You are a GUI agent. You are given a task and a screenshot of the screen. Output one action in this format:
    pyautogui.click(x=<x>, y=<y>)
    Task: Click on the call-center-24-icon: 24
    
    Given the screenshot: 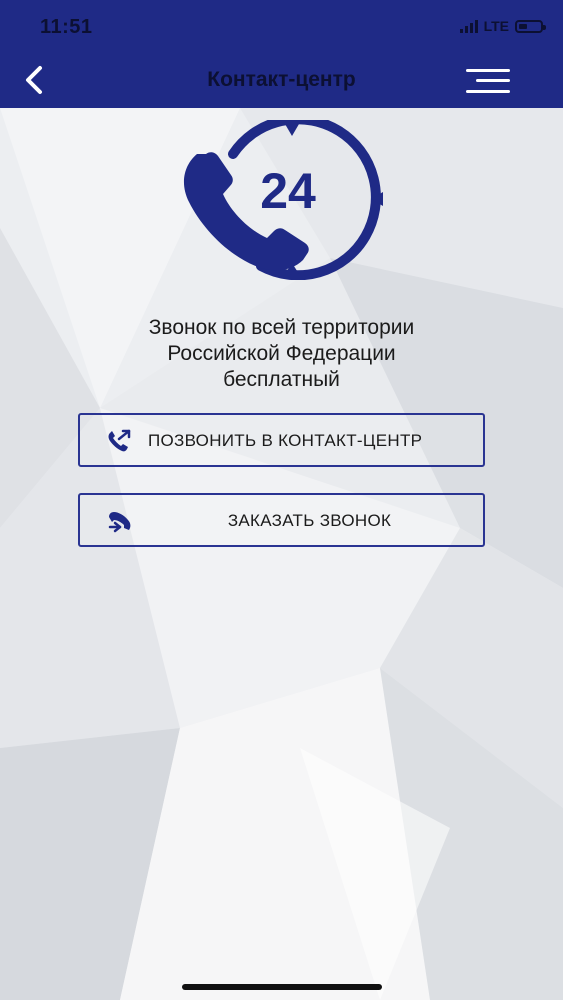 What is the action you would take?
    pyautogui.click(x=283, y=200)
    